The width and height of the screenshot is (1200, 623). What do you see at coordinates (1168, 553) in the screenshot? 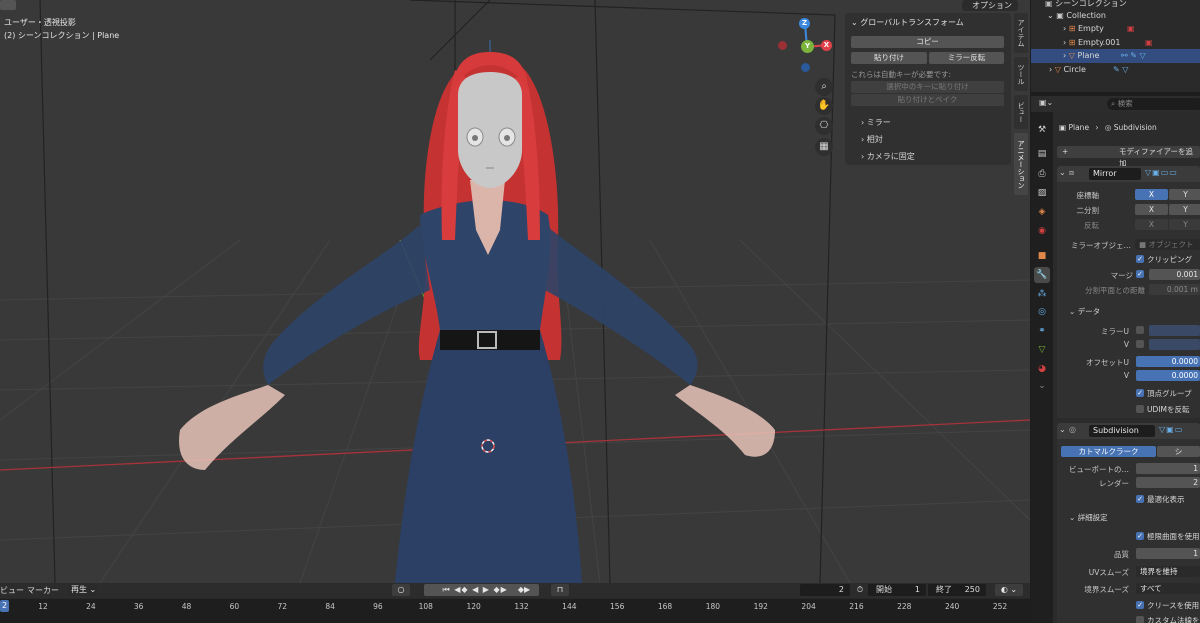
I see `quality-field: 1` at bounding box center [1168, 553].